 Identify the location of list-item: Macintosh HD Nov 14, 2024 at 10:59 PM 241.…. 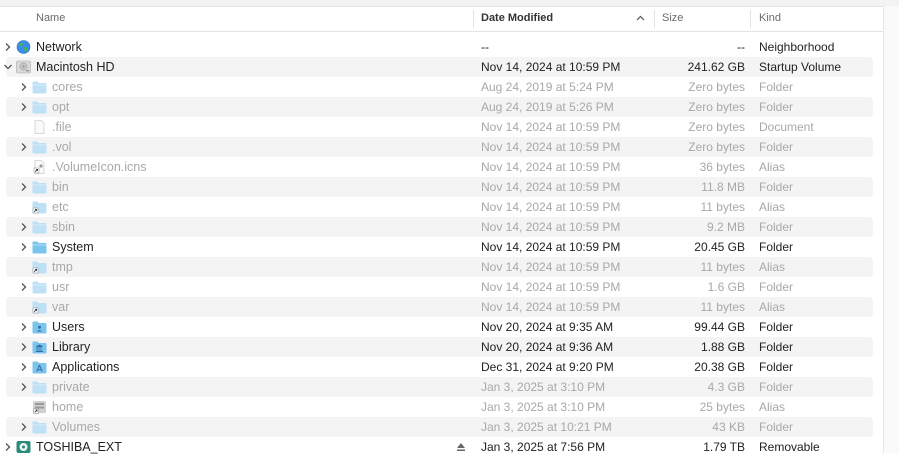
(441, 67).